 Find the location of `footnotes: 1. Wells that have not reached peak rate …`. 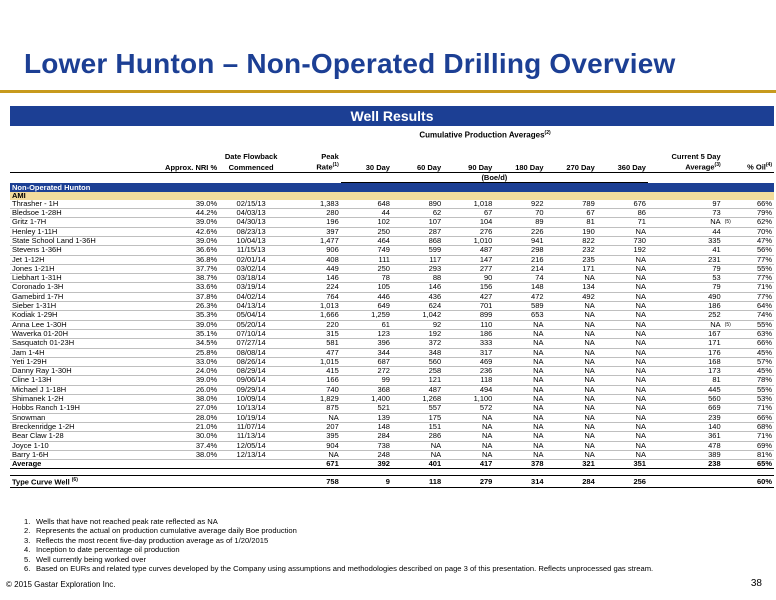

footnotes: 1. Wells that have not reached peak rate … is located at coordinates (338, 545).